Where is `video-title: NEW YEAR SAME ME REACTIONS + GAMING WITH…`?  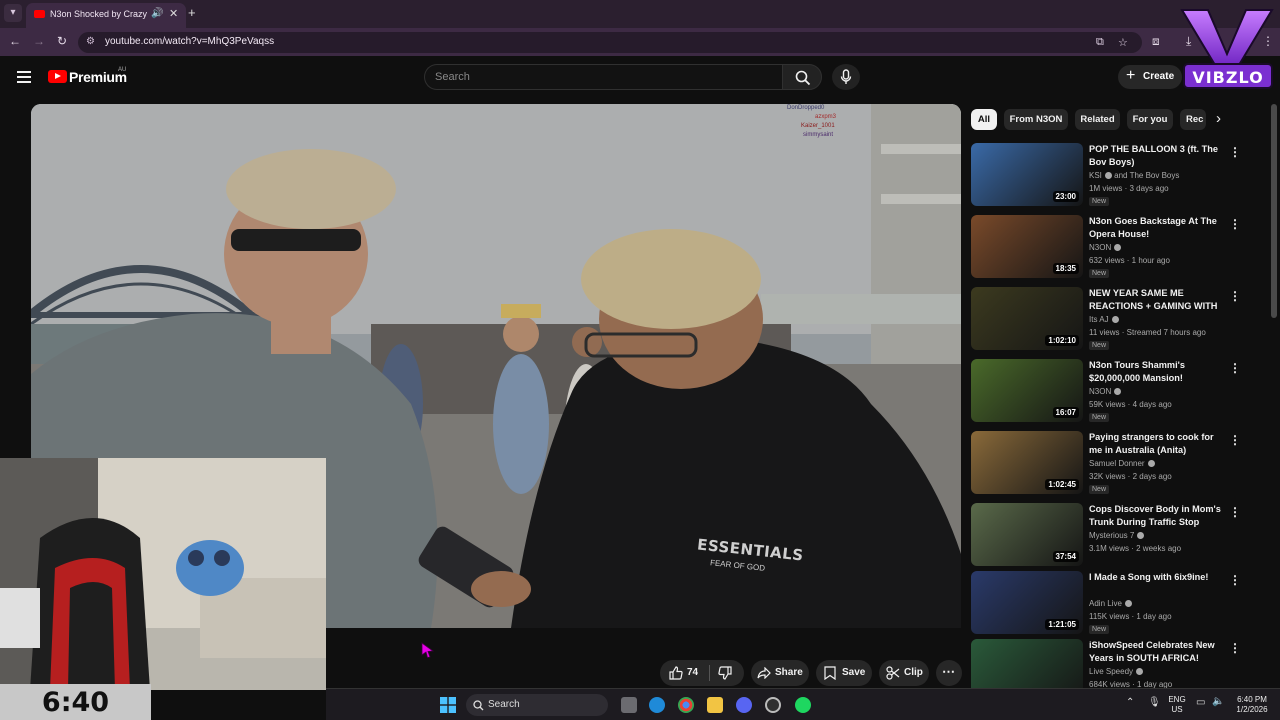 video-title: NEW YEAR SAME ME REACTIONS + GAMING WITH… is located at coordinates (1158, 300).